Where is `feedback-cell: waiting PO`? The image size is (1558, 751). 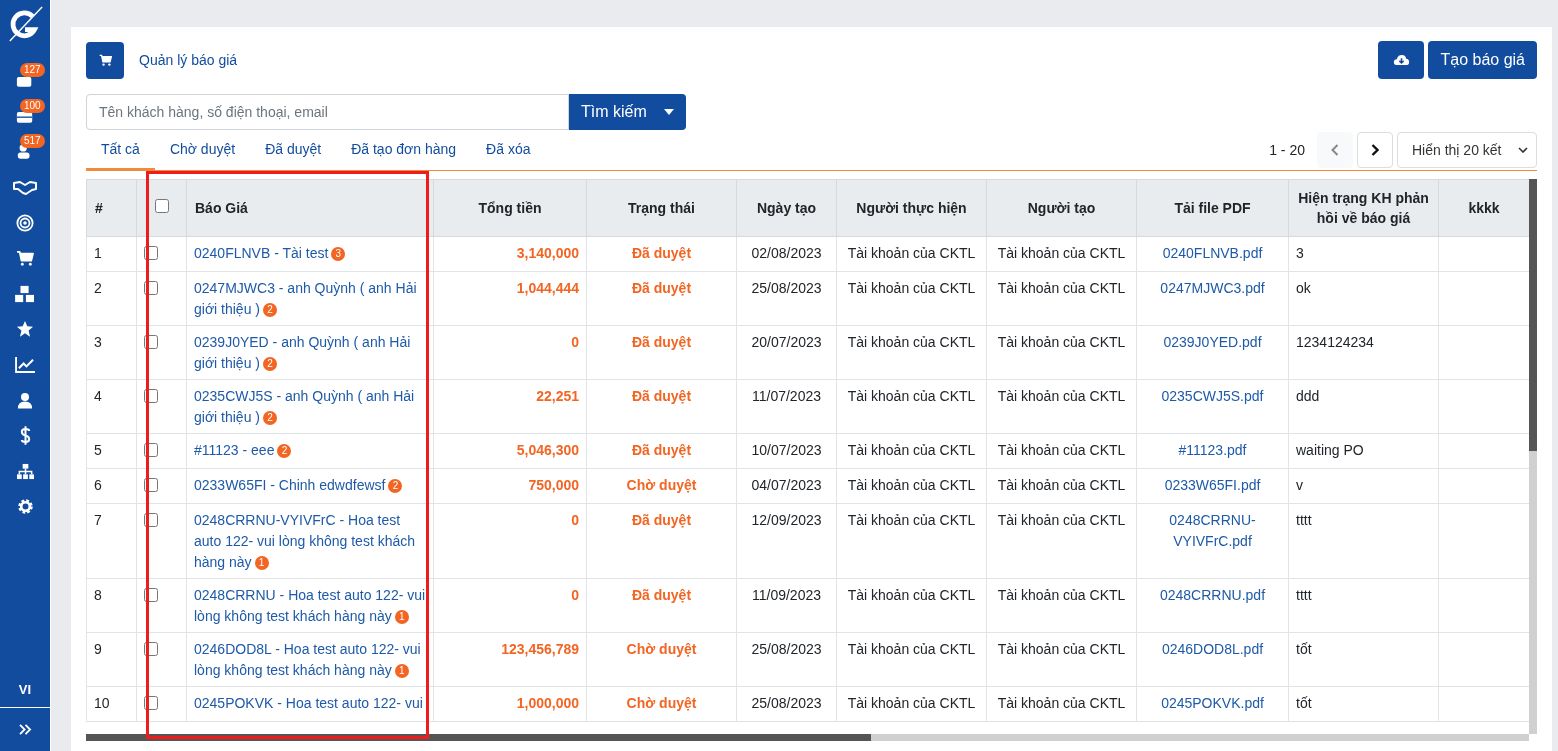
feedback-cell: waiting PO is located at coordinates (1330, 450).